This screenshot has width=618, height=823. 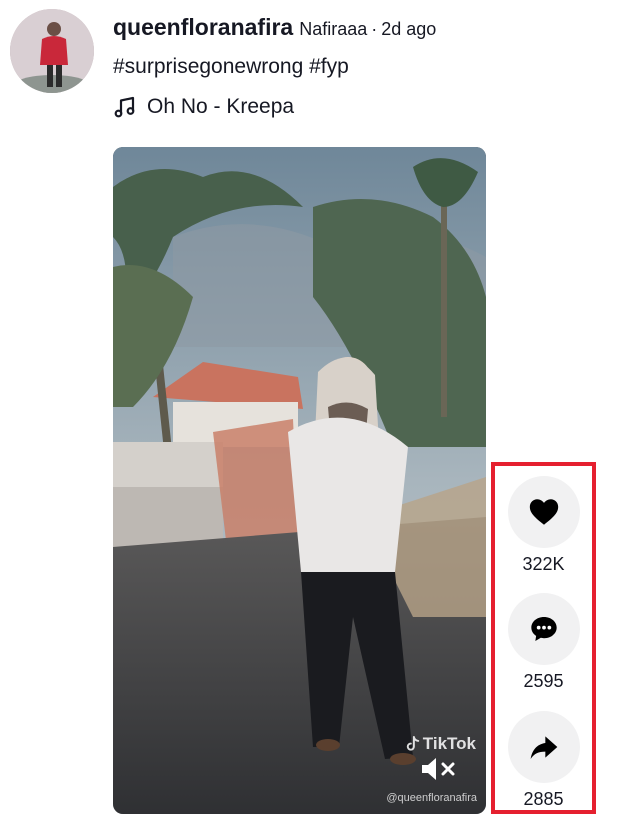 What do you see at coordinates (449, 743) in the screenshot?
I see `watermark-text: TikTok` at bounding box center [449, 743].